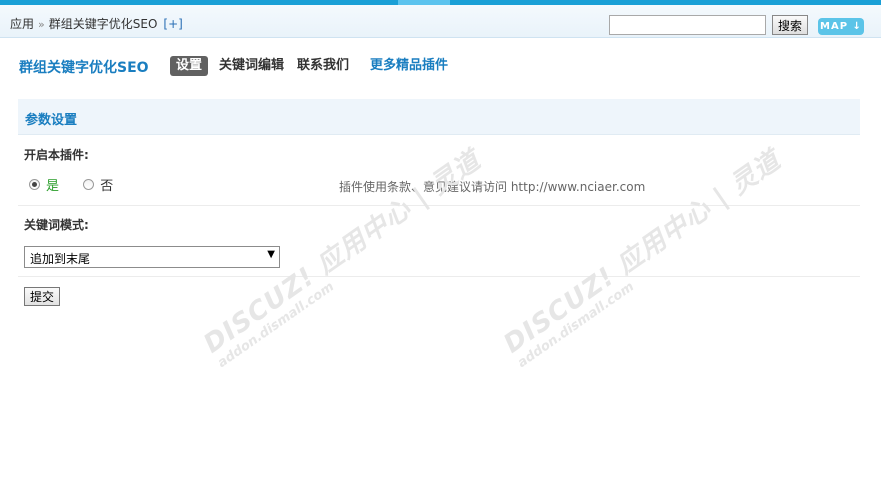 Image resolution: width=881 pixels, height=504 pixels. What do you see at coordinates (34, 184) in the screenshot?
I see `radio-yes` at bounding box center [34, 184].